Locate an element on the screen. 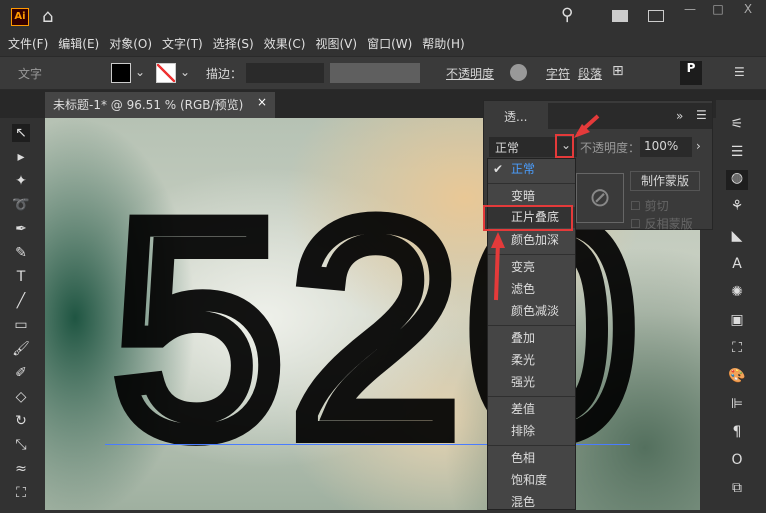  annotation-arrows is located at coordinates (545, 207).